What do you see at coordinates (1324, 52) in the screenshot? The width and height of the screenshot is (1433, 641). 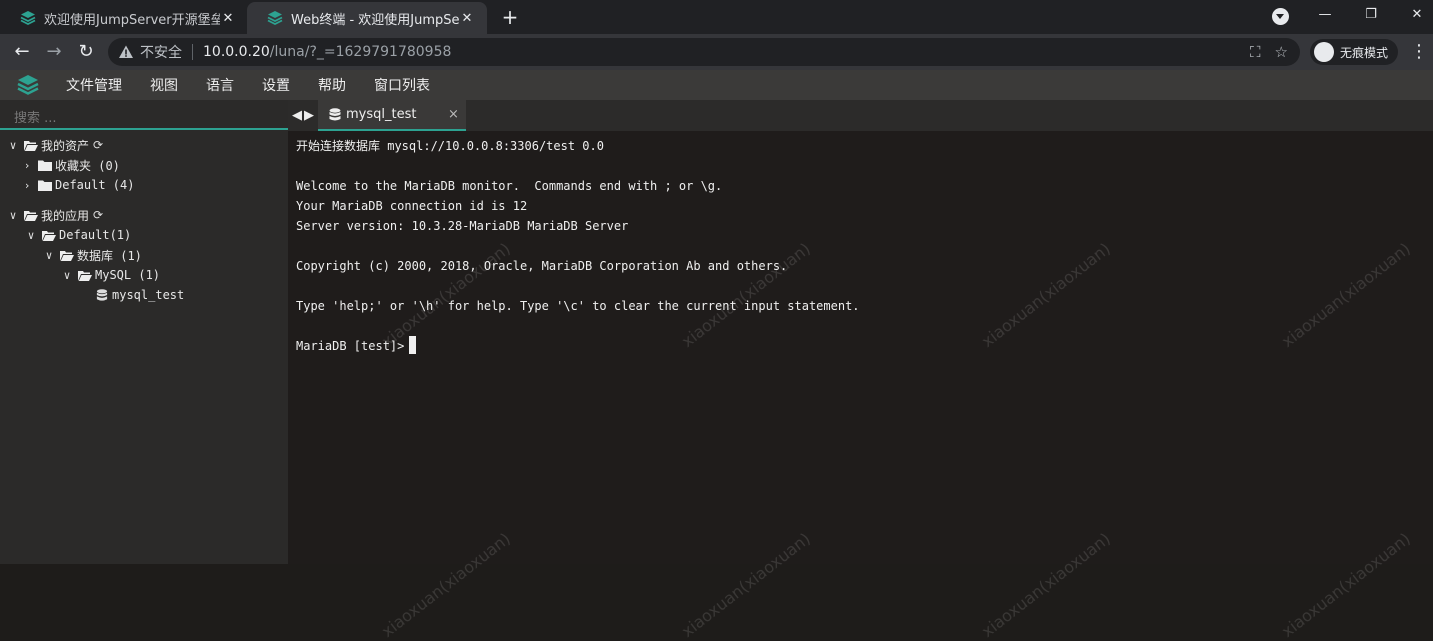 I see `incognito-icon` at bounding box center [1324, 52].